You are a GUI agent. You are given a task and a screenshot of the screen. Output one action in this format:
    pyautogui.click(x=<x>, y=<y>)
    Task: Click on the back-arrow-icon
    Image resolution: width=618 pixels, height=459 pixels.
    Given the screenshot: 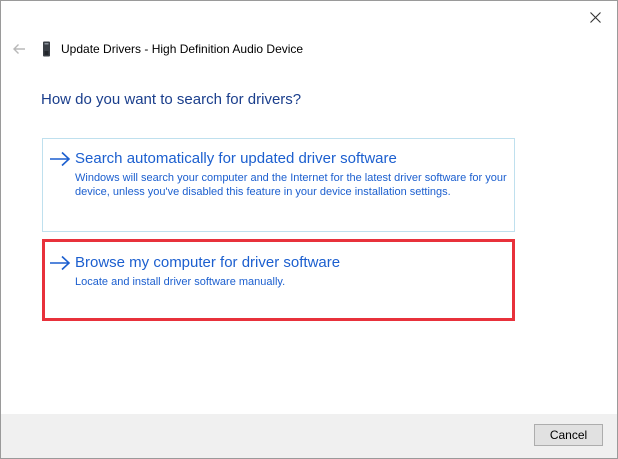 What is the action you would take?
    pyautogui.click(x=19, y=49)
    